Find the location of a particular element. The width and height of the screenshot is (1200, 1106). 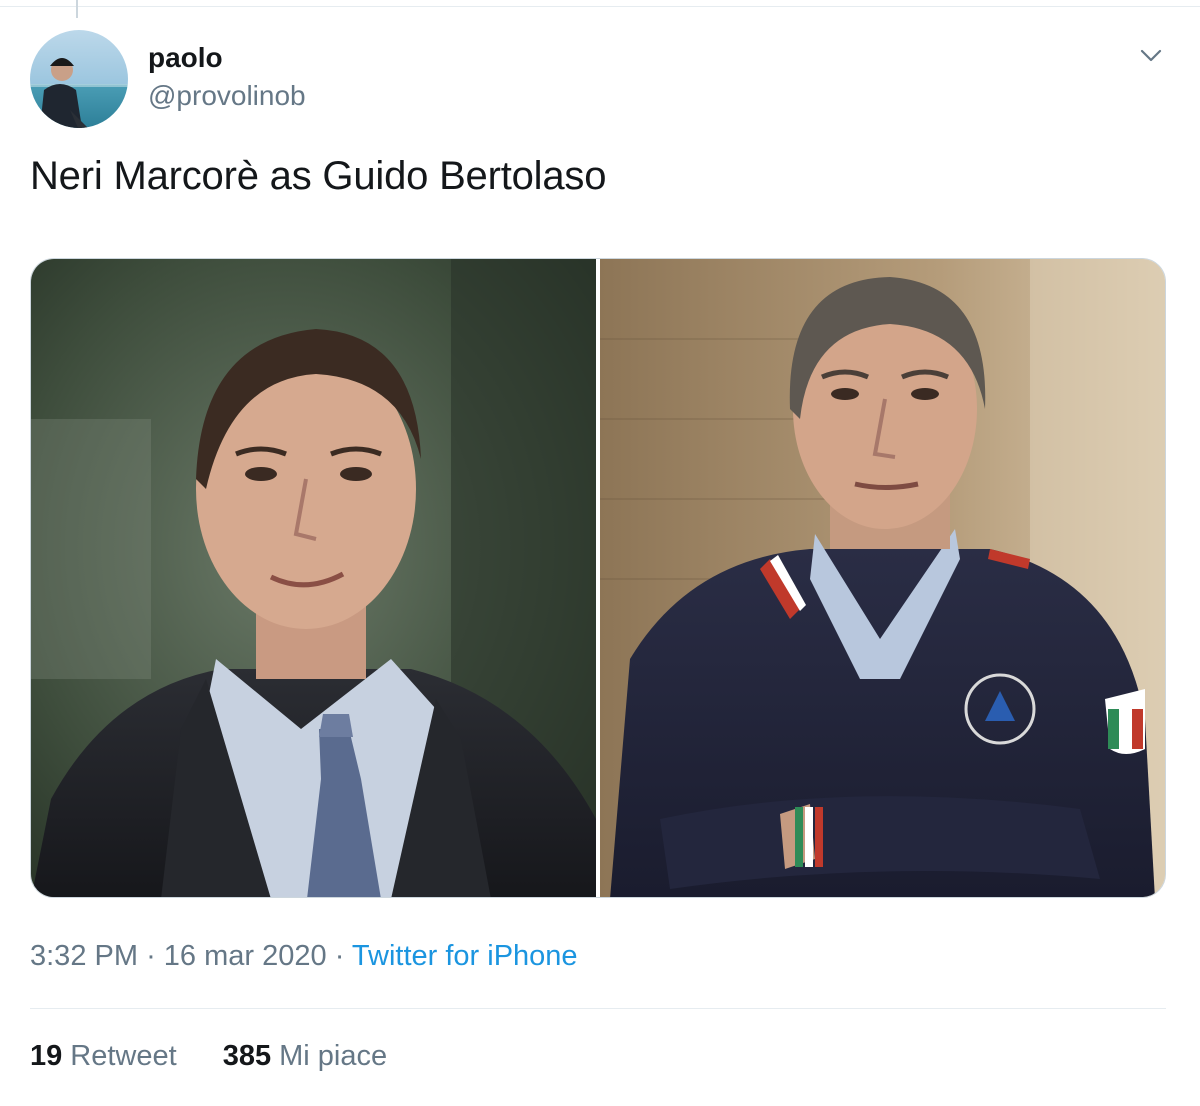

handle: @provolinob is located at coordinates (227, 96).